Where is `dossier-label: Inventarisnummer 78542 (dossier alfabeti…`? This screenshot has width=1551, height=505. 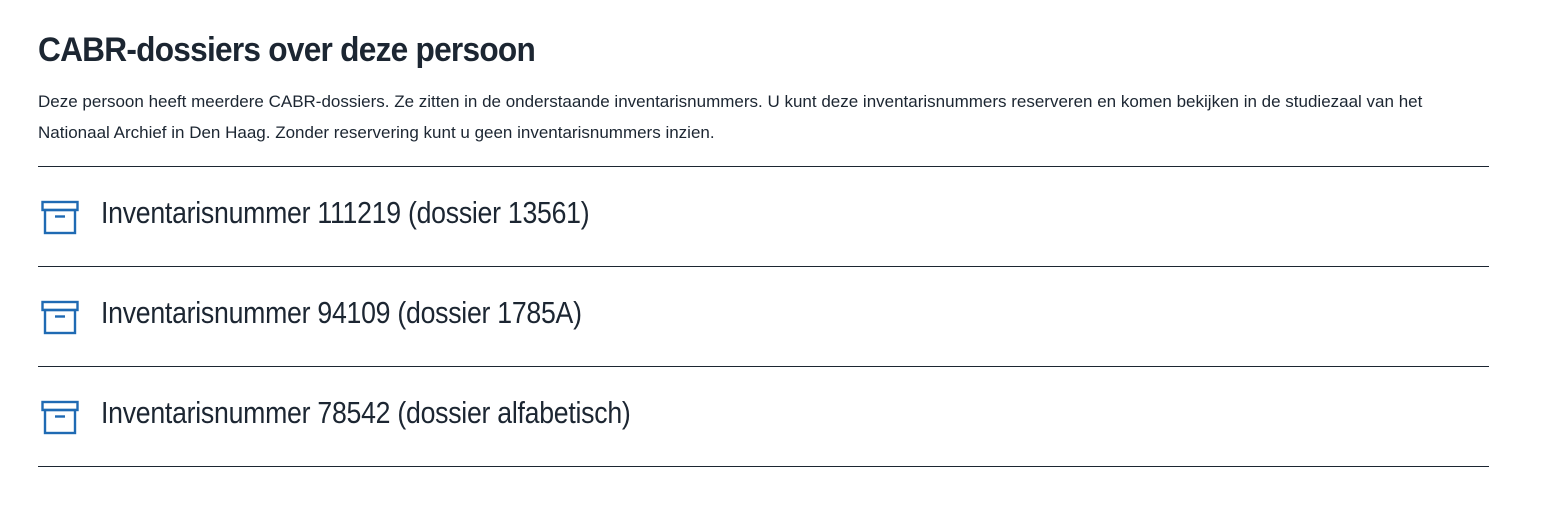 dossier-label: Inventarisnummer 78542 (dossier alfabeti… is located at coordinates (366, 412).